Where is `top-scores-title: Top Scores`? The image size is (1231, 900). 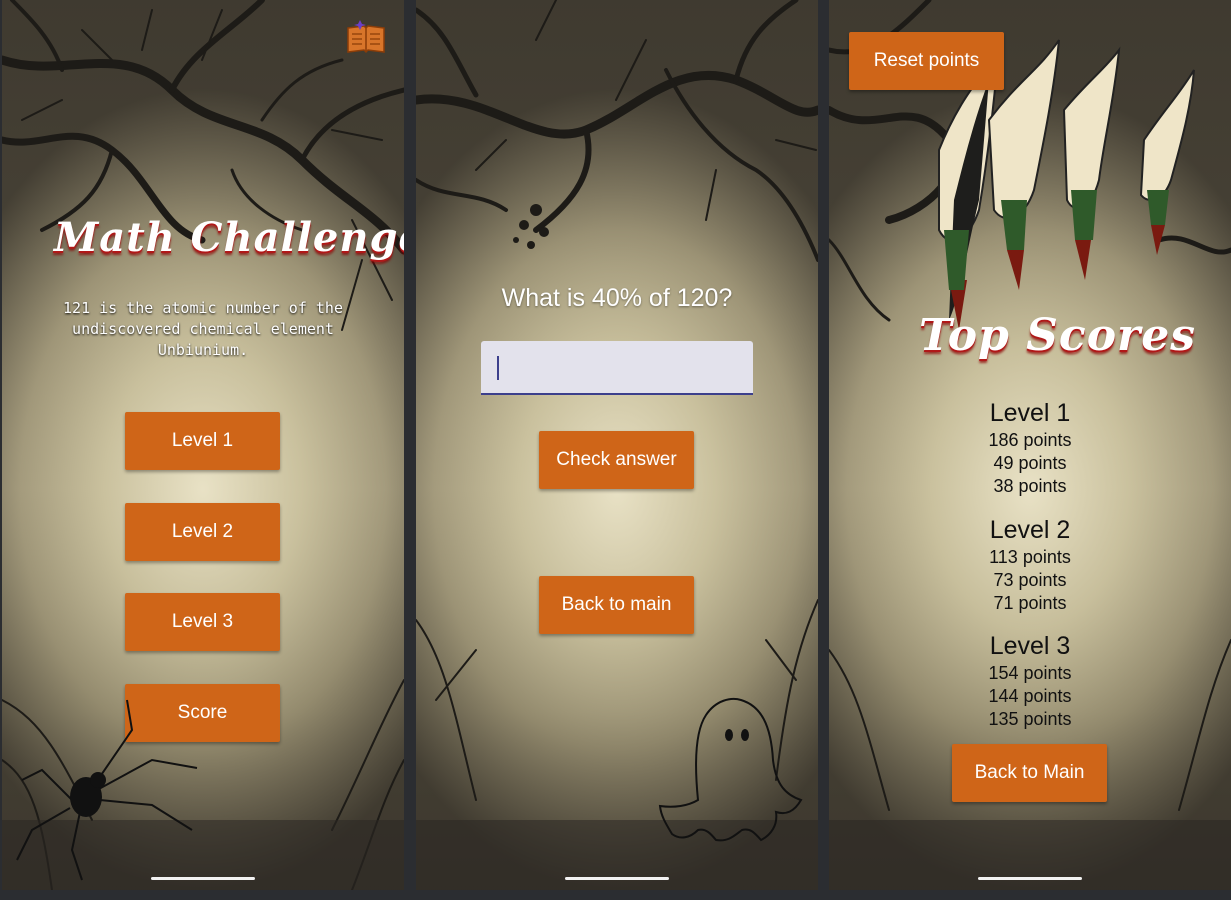 top-scores-title: Top Scores is located at coordinates (1057, 335).